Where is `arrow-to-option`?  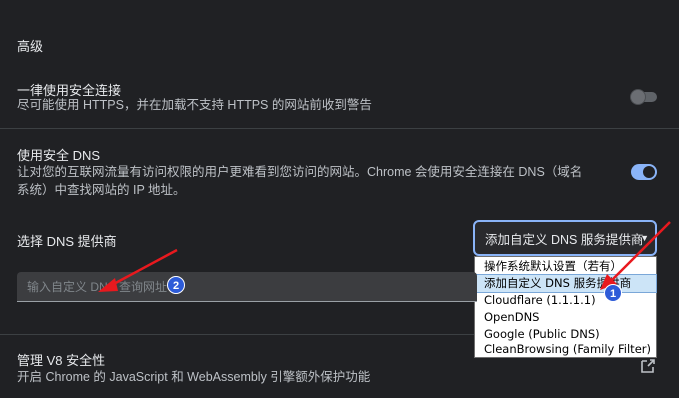
arrow-to-option is located at coordinates (641, 251).